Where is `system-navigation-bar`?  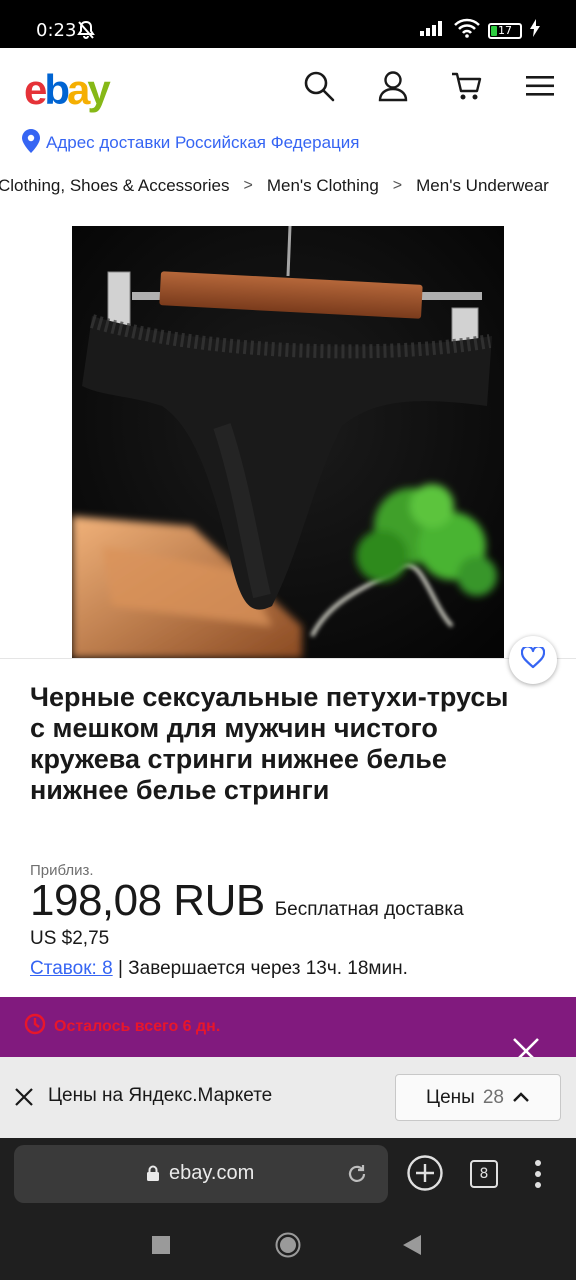
system-navigation-bar is located at coordinates (288, 1245).